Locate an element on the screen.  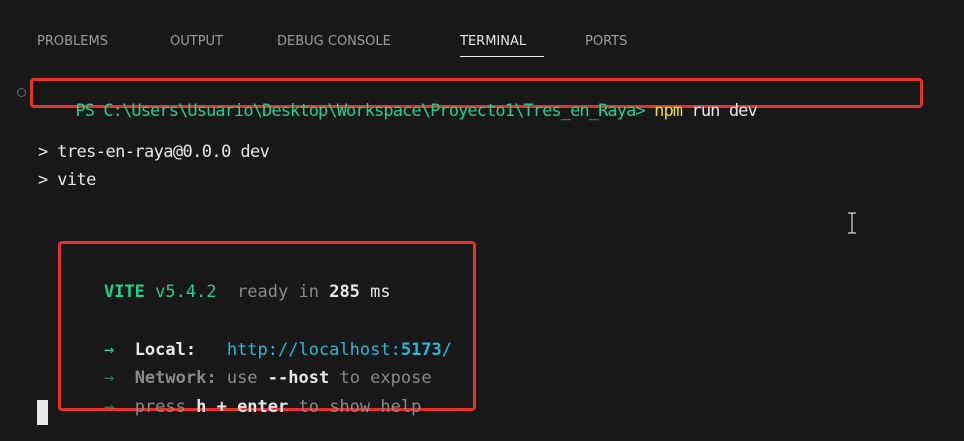
text-ibeam-cursor-icon is located at coordinates (852, 223).